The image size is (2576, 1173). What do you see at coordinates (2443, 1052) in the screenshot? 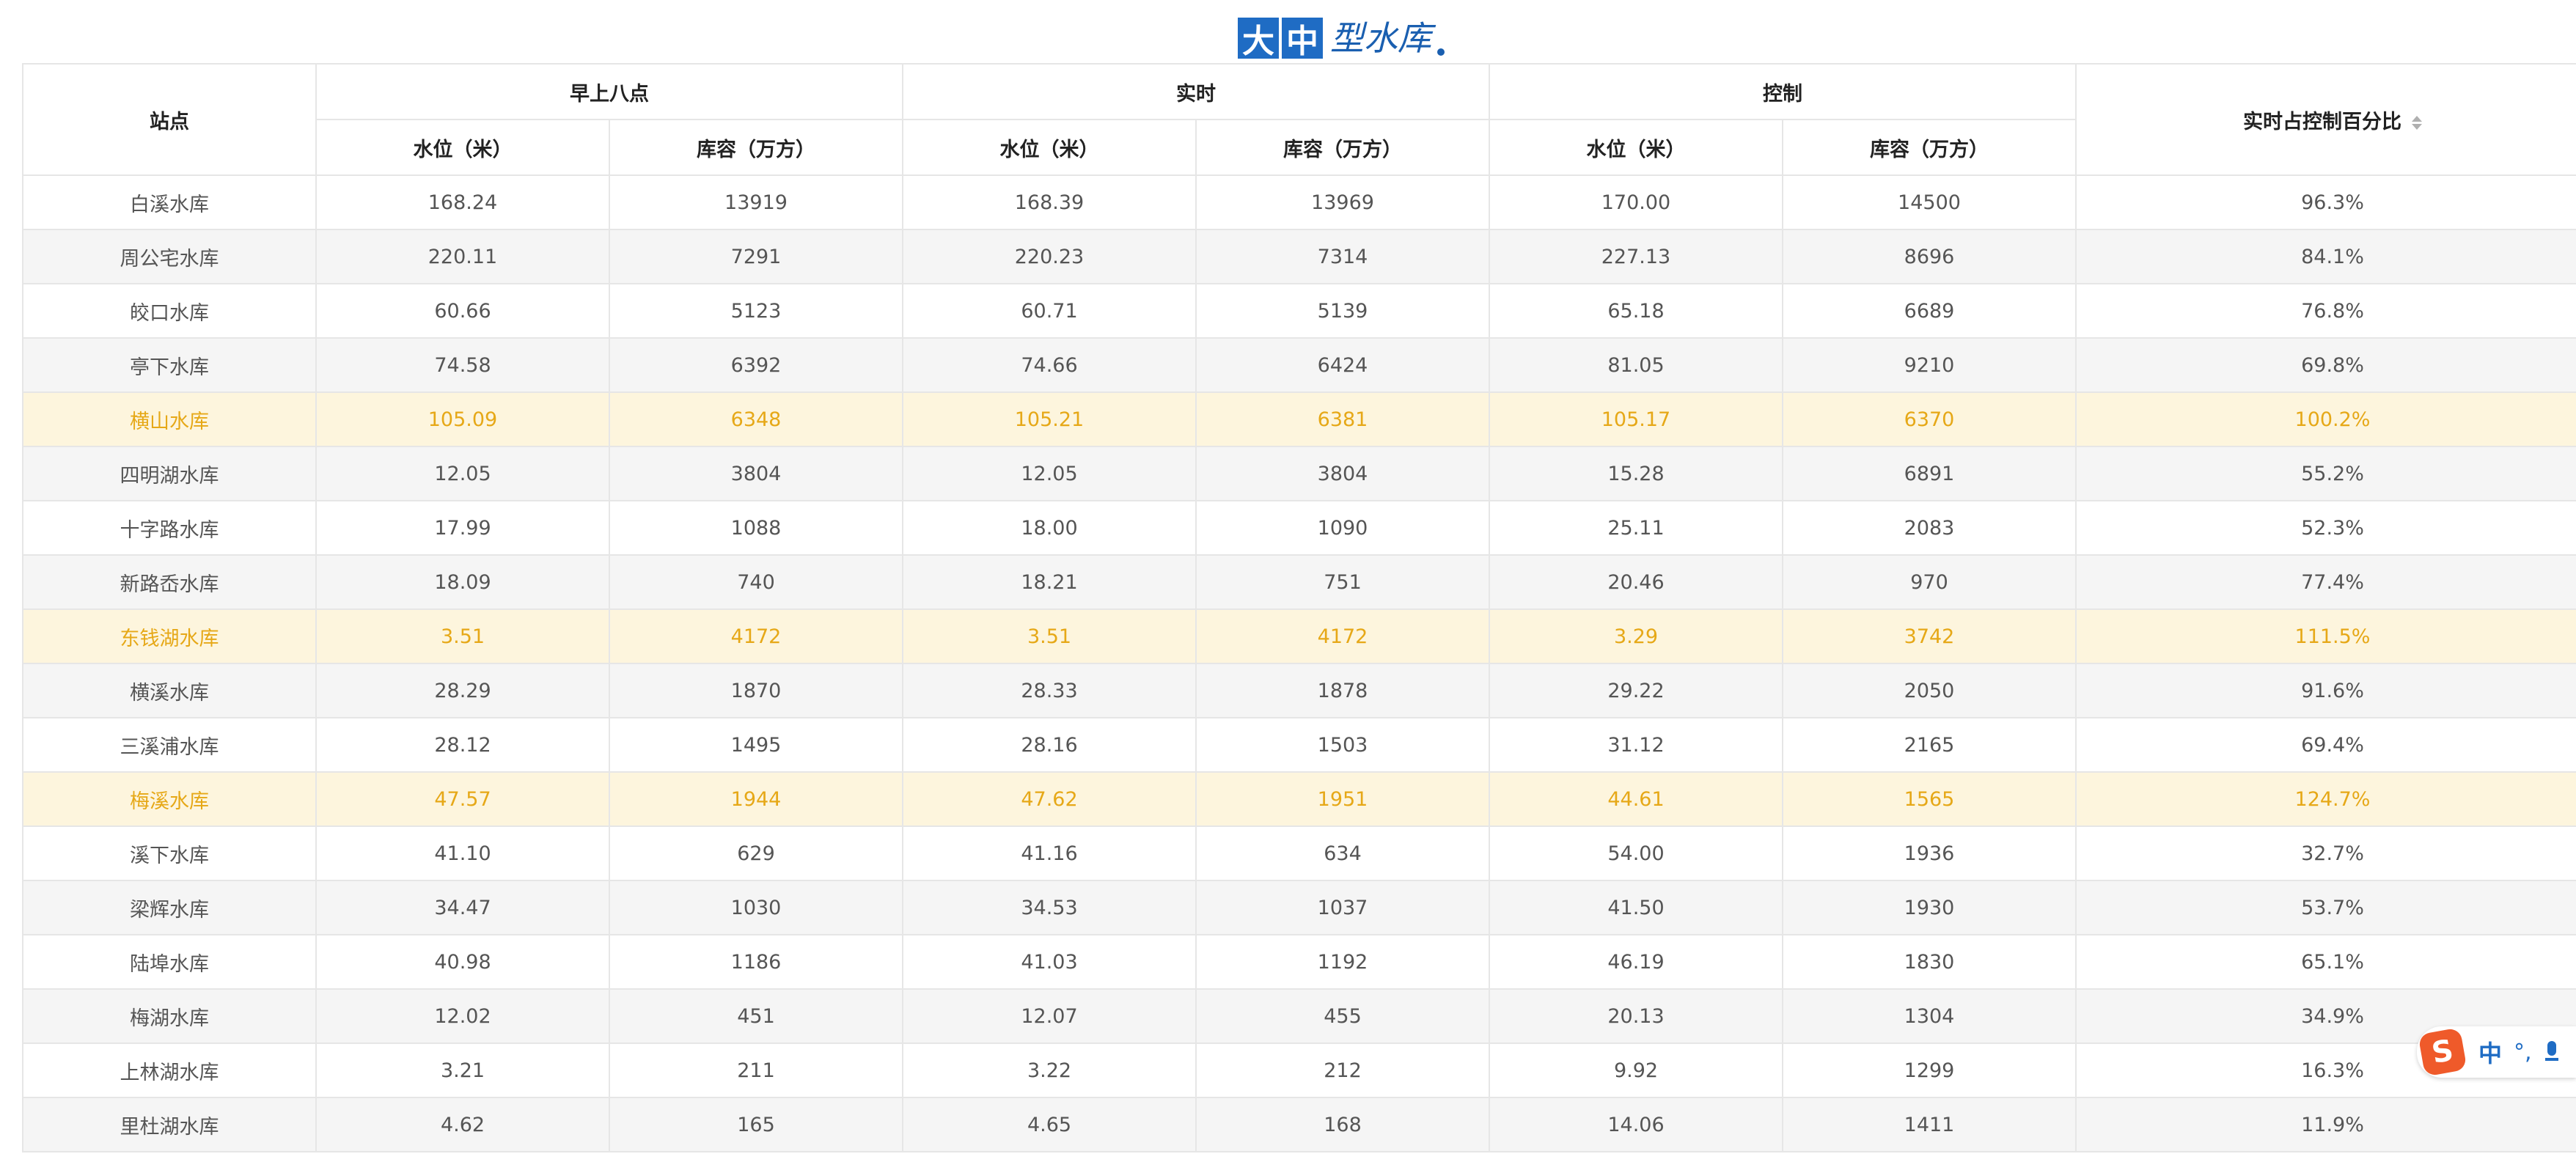
I see `sogou-logo-icon: S` at bounding box center [2443, 1052].